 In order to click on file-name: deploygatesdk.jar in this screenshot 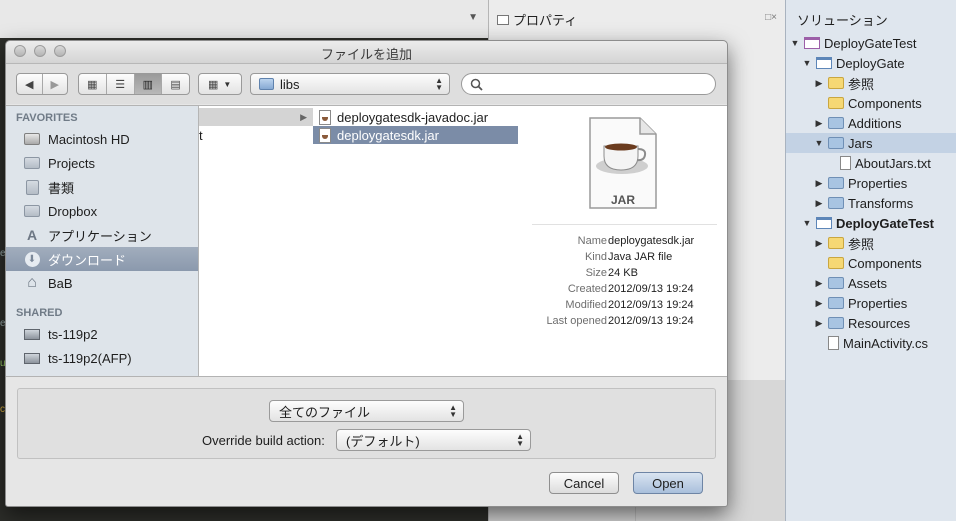, I will do `click(388, 135)`.